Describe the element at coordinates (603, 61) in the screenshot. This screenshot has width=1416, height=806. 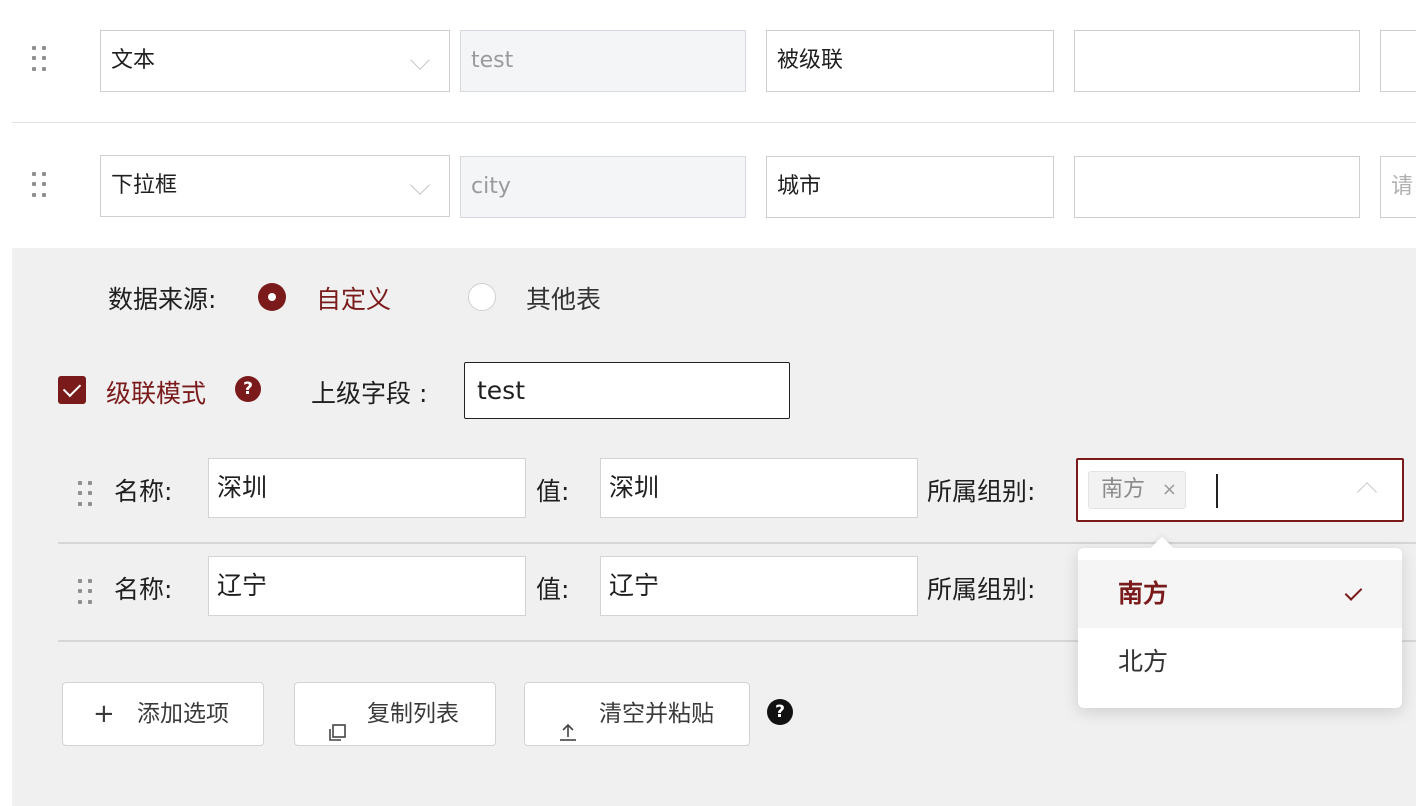
I see `field-key-input: test` at that location.